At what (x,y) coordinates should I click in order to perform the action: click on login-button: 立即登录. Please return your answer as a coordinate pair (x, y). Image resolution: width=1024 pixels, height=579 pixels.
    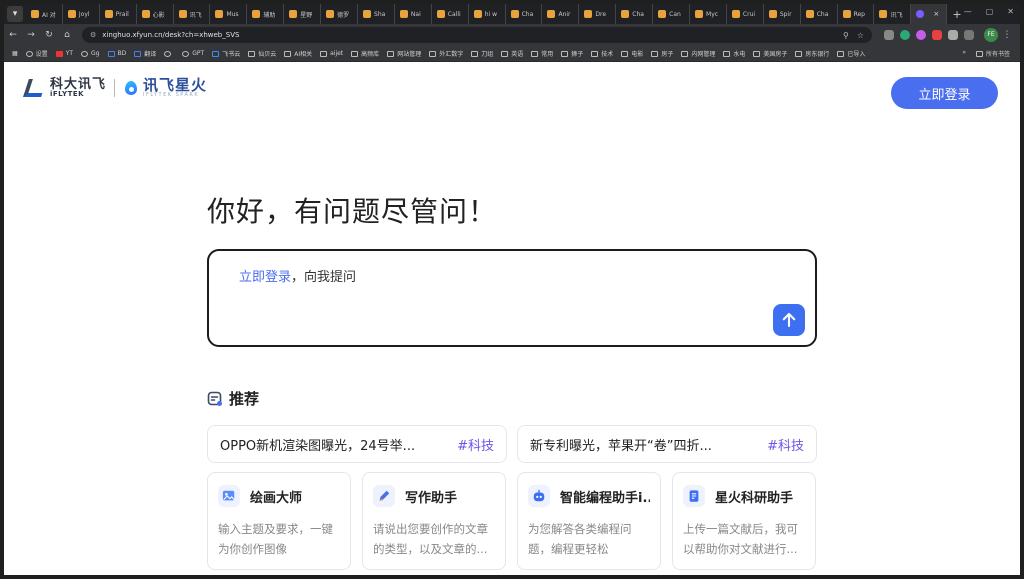
    Looking at the image, I should click on (944, 93).